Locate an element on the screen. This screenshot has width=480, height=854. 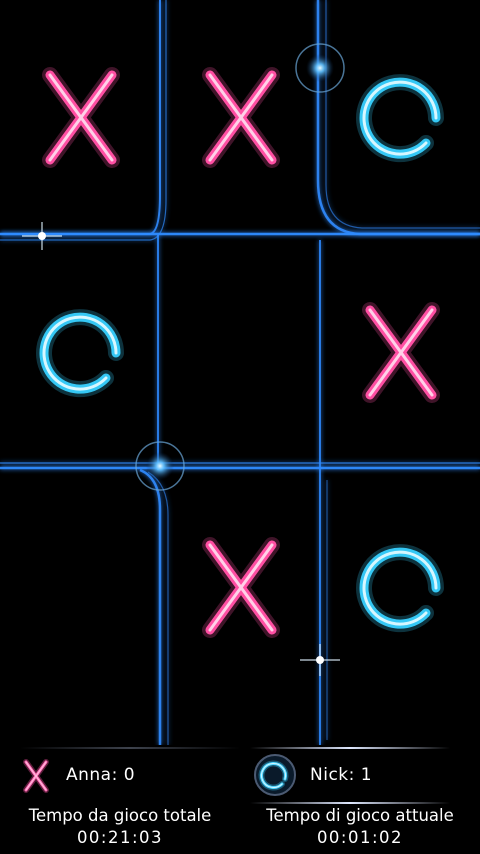
player-nick: Nick: 1 is located at coordinates (312, 775).